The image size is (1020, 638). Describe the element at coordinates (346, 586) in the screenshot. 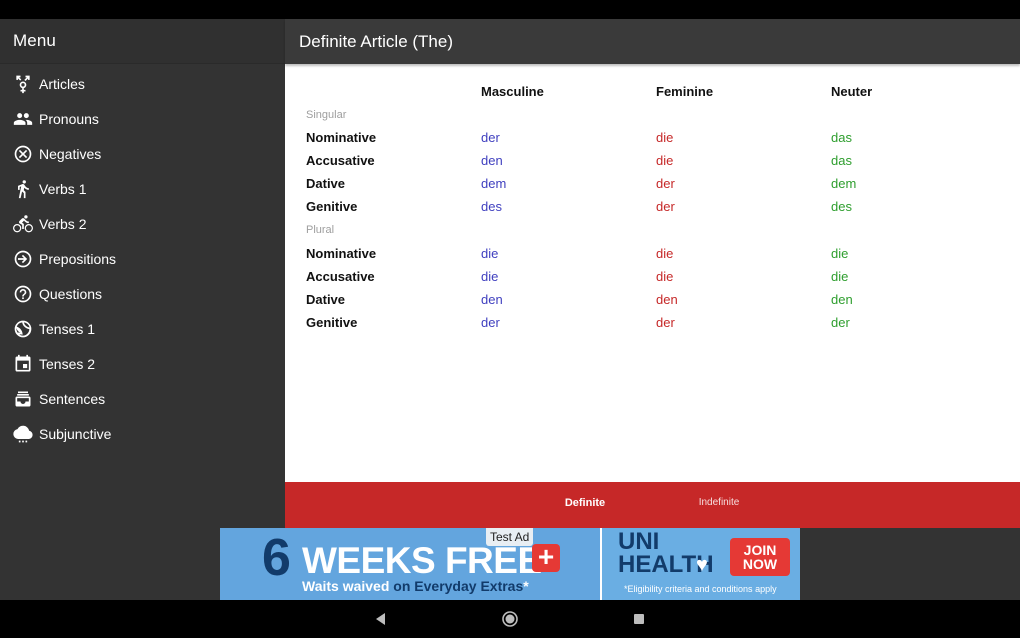

I see `ad-sub-prefix: Waits waived` at that location.